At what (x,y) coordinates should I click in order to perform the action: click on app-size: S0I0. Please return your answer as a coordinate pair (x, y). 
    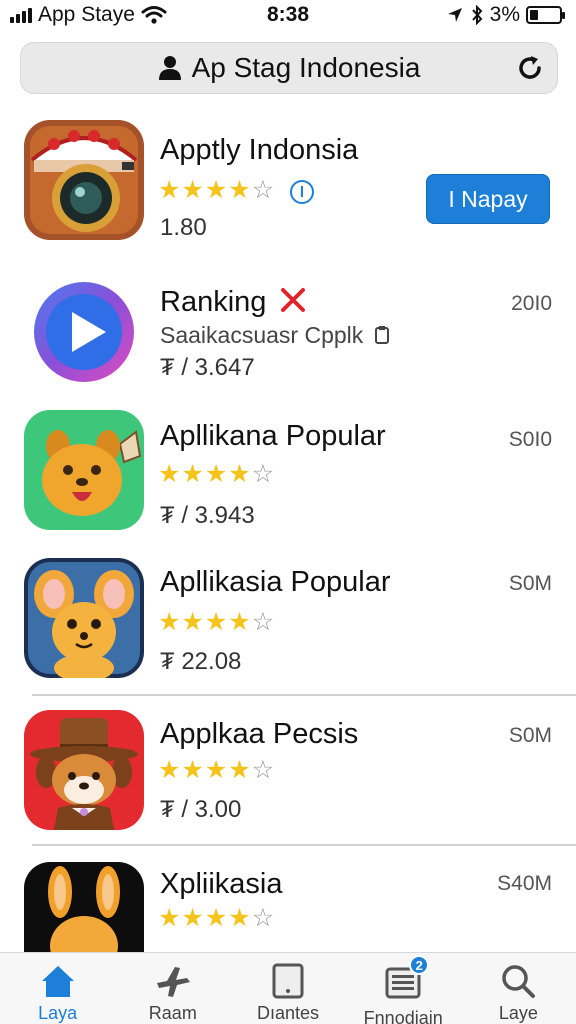
    Looking at the image, I should click on (530, 439).